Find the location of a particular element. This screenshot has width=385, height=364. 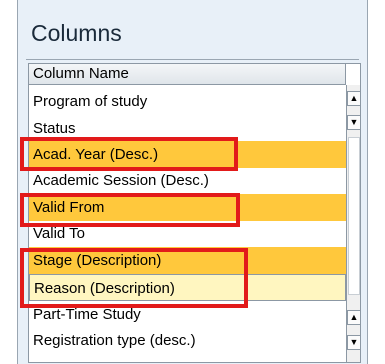

scroll-down-button-lower: ▼ is located at coordinates (353, 342).